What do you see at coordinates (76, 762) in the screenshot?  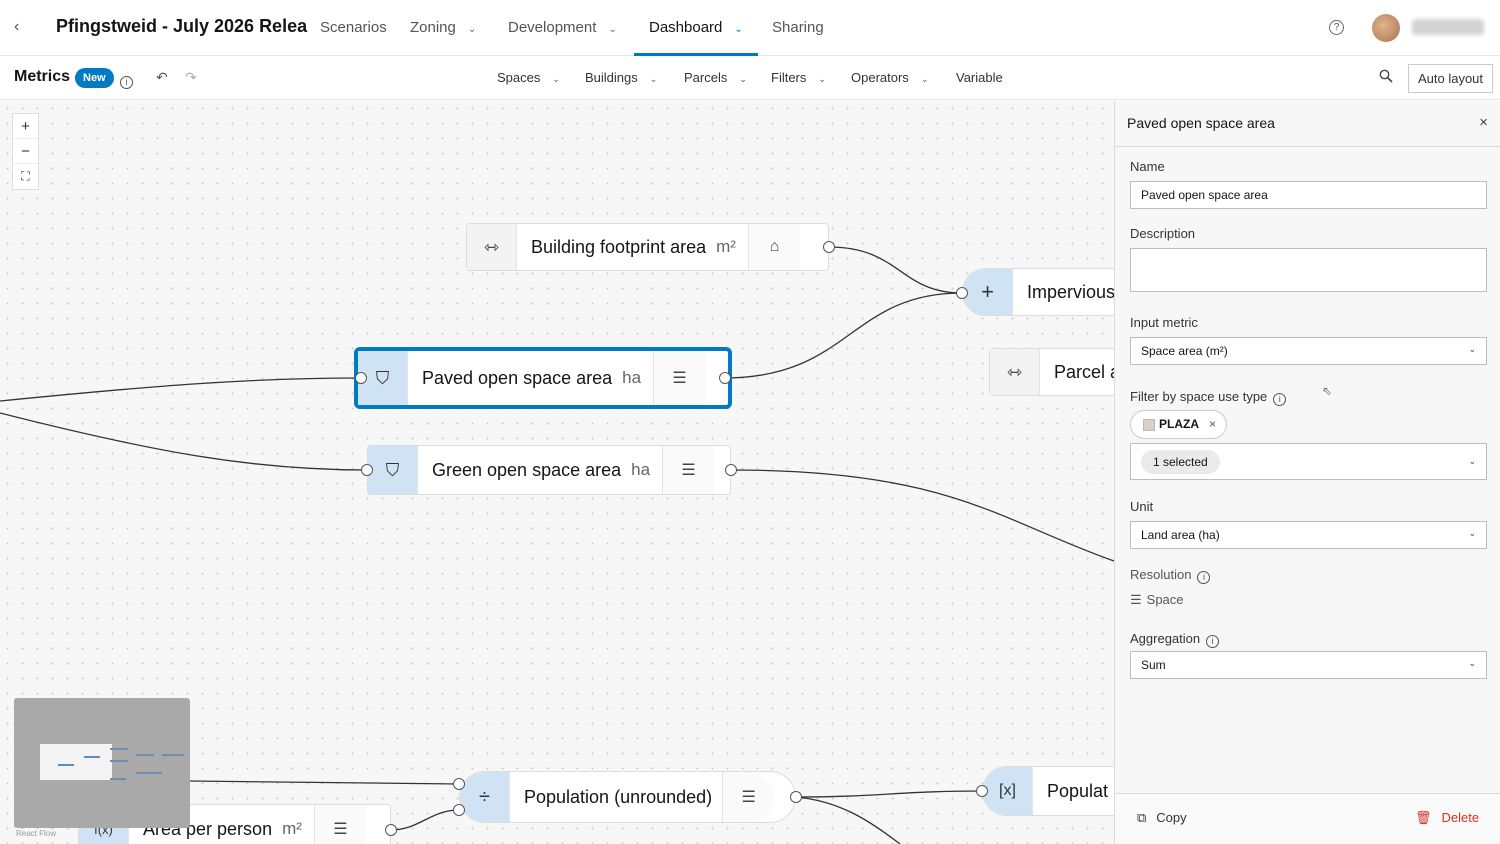 I see `minimap-viewport` at bounding box center [76, 762].